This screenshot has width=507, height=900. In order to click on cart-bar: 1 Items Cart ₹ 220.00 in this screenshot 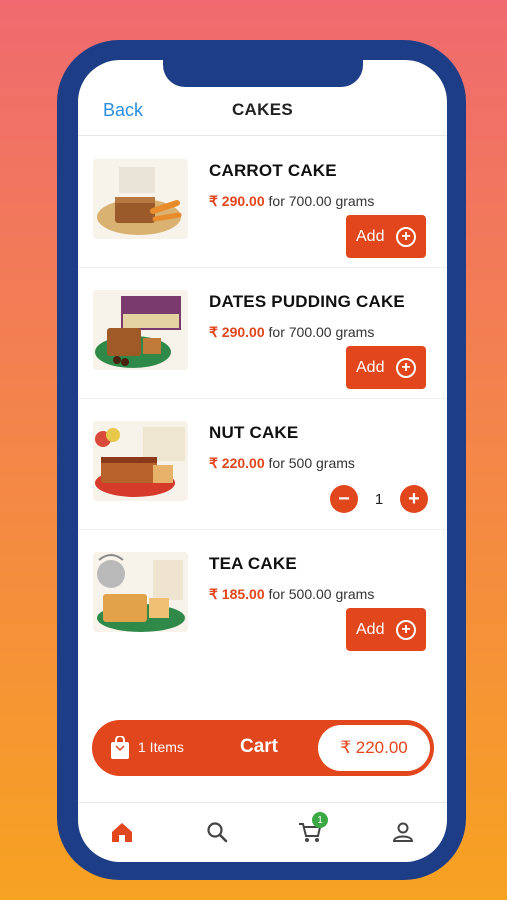, I will do `click(263, 748)`.